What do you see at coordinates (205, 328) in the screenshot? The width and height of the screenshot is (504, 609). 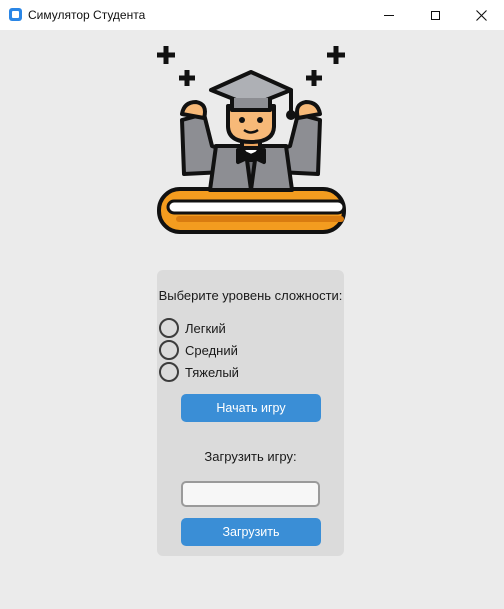 I see `radio-label-easy: Легкий` at bounding box center [205, 328].